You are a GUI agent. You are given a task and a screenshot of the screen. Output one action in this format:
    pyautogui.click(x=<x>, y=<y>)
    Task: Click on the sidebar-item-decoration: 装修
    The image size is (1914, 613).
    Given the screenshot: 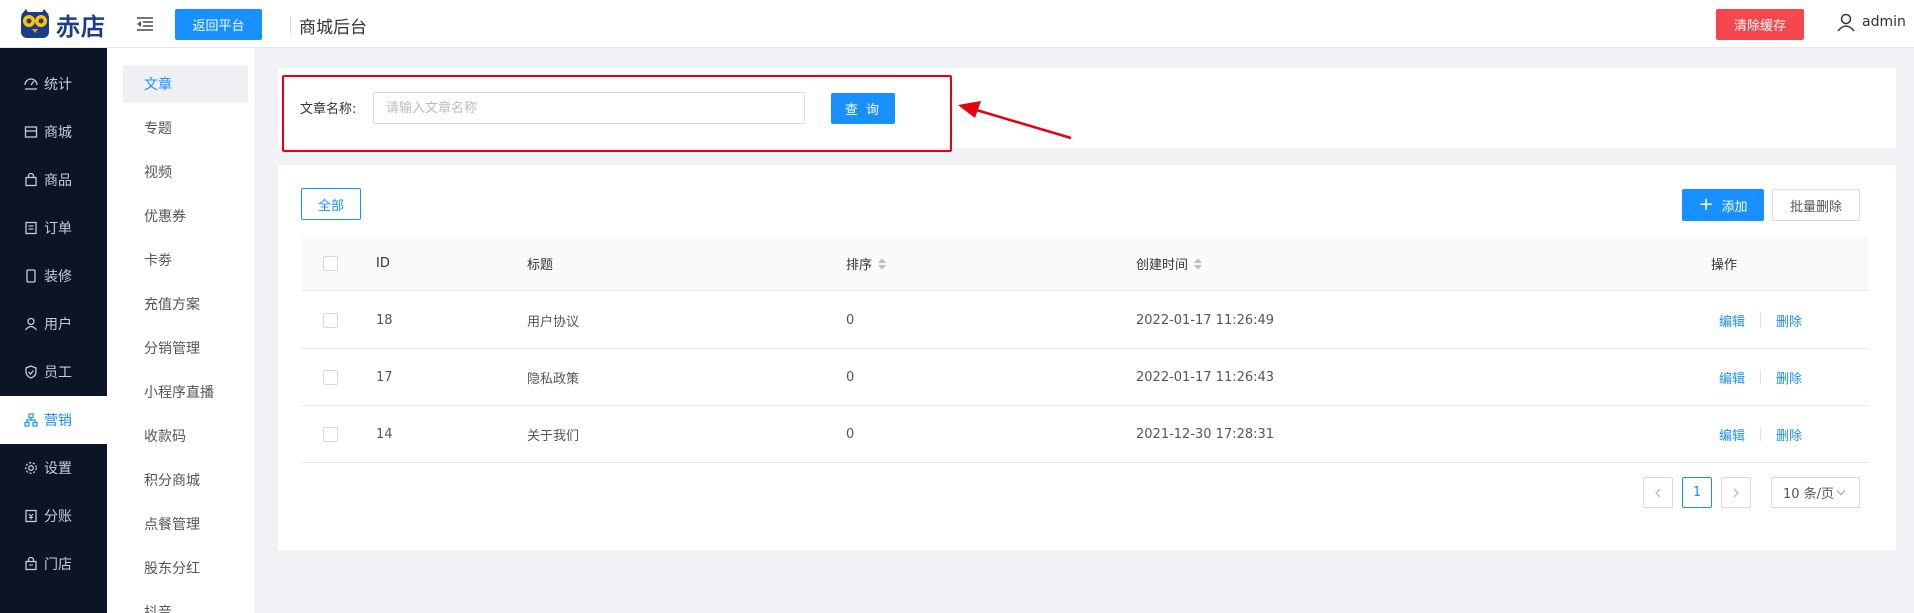 What is the action you would take?
    pyautogui.click(x=53, y=276)
    